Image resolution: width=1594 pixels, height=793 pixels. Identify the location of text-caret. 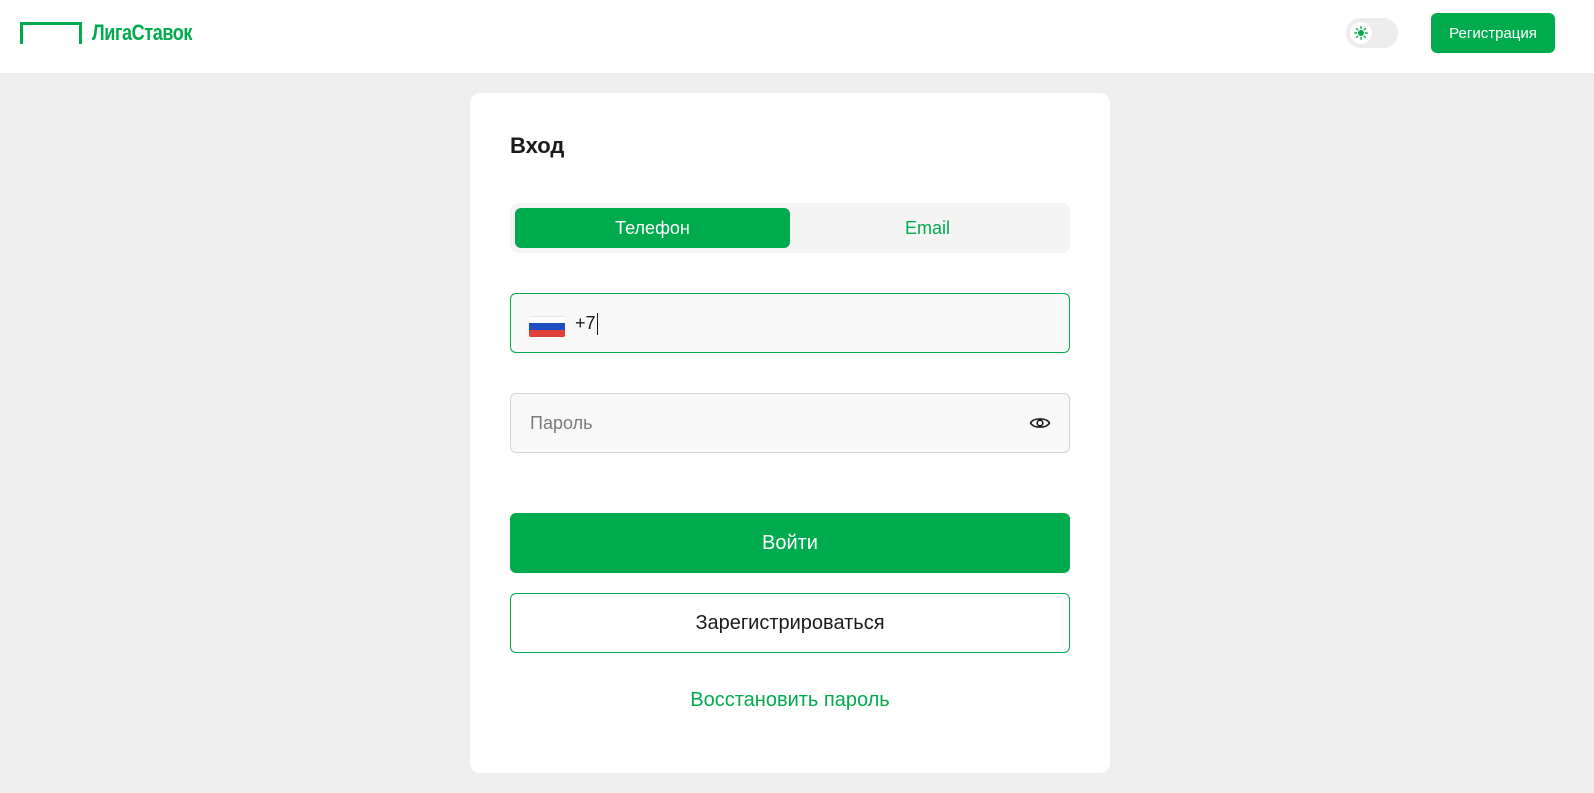
(597, 324).